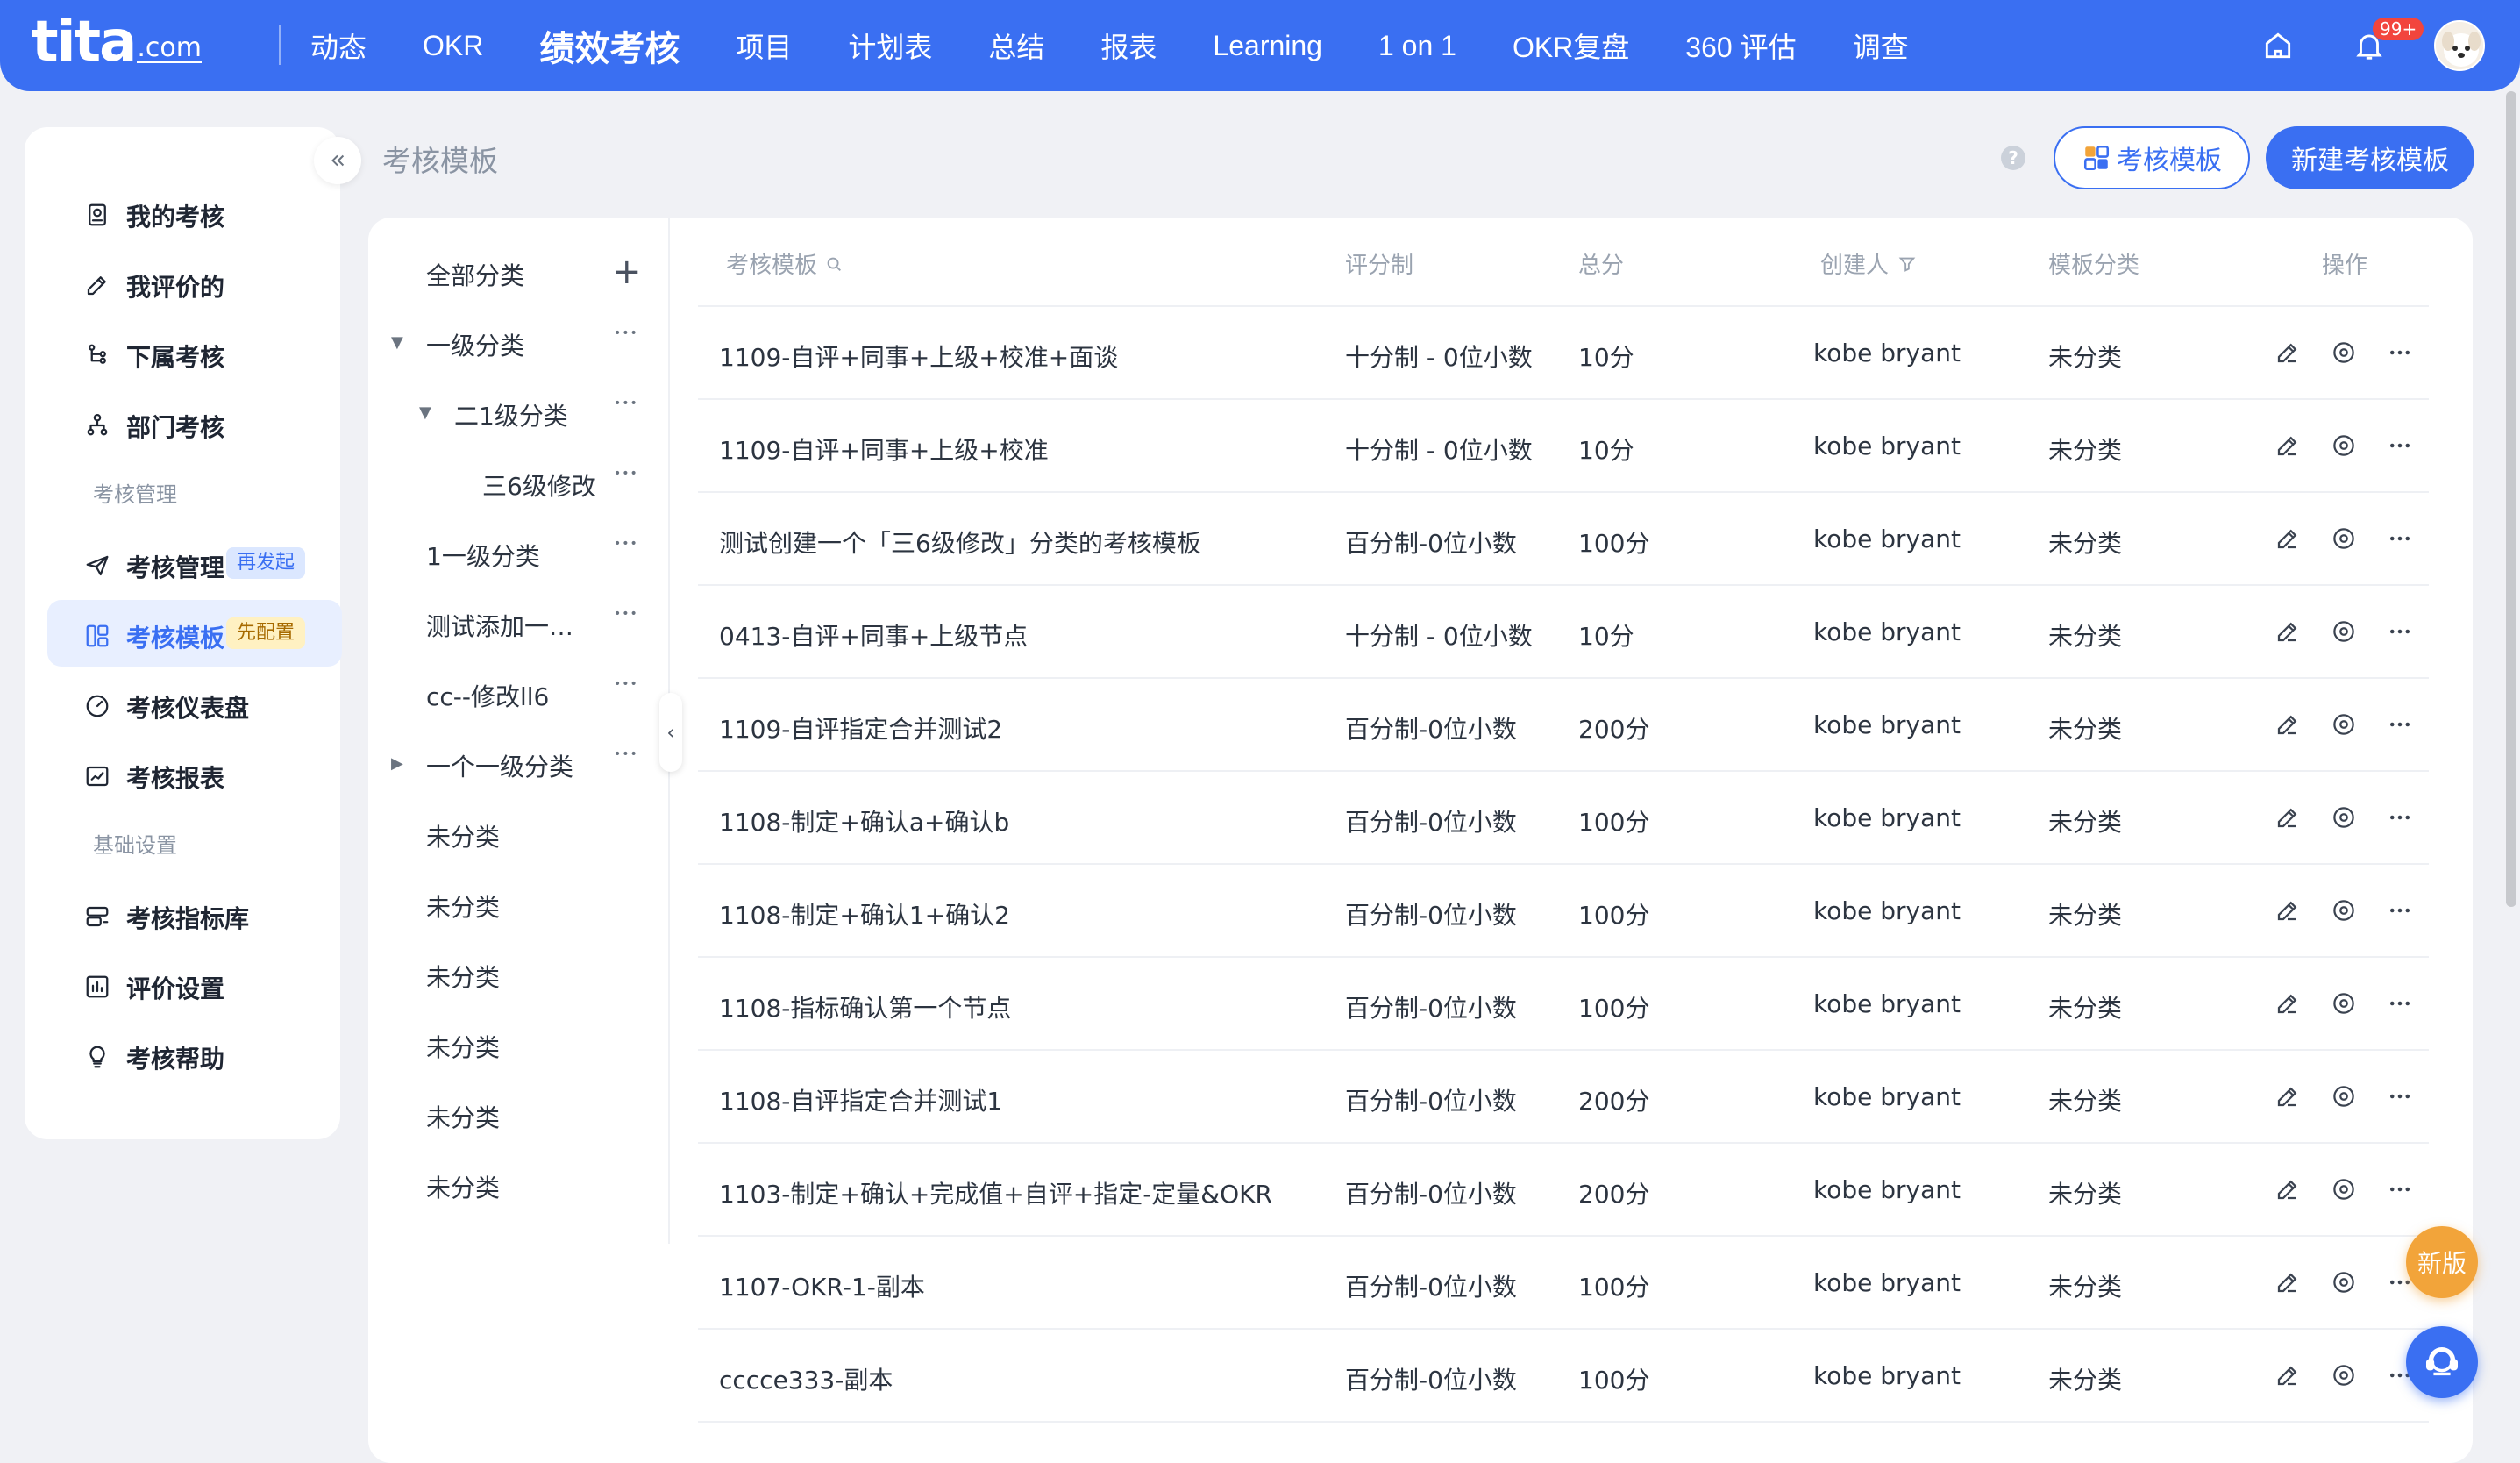  What do you see at coordinates (2442, 1362) in the screenshot?
I see `customer-service-button` at bounding box center [2442, 1362].